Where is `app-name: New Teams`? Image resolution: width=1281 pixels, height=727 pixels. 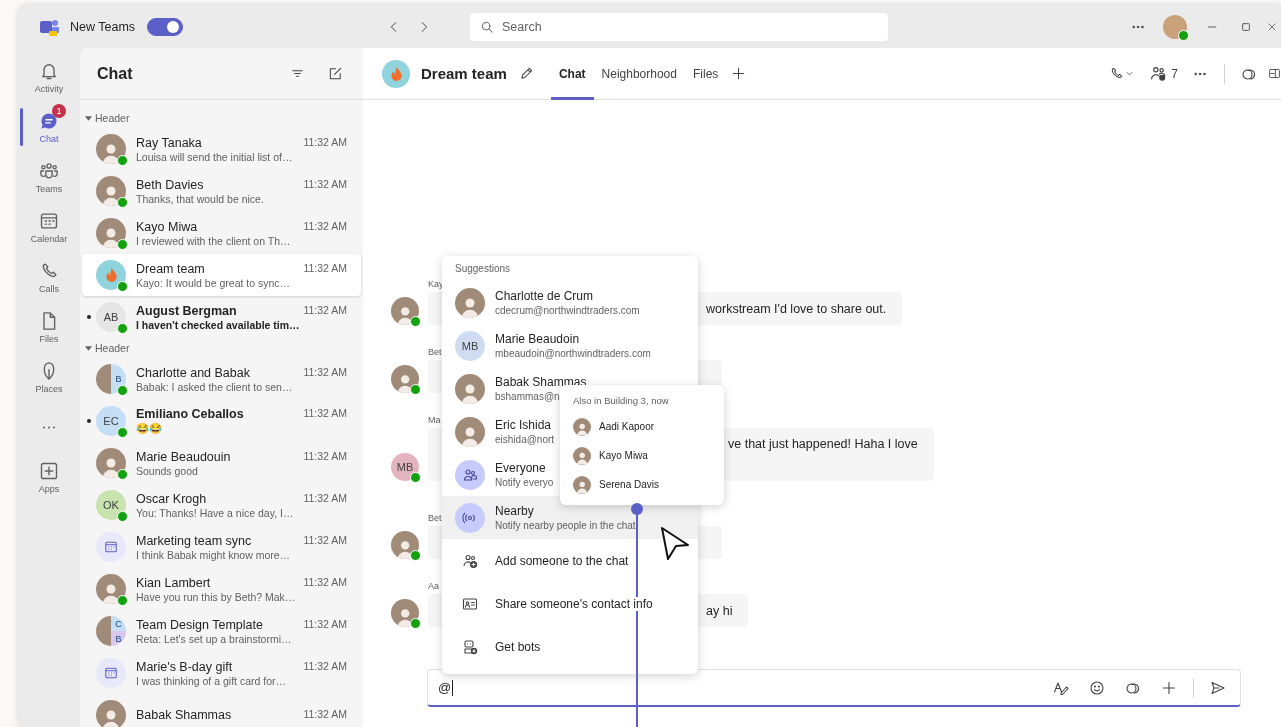
app-name: New Teams is located at coordinates (103, 26).